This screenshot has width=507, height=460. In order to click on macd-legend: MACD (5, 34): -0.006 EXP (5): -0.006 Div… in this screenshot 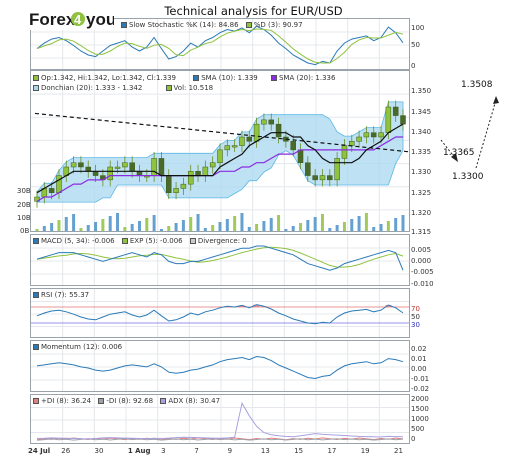, I will do `click(142, 241)`.